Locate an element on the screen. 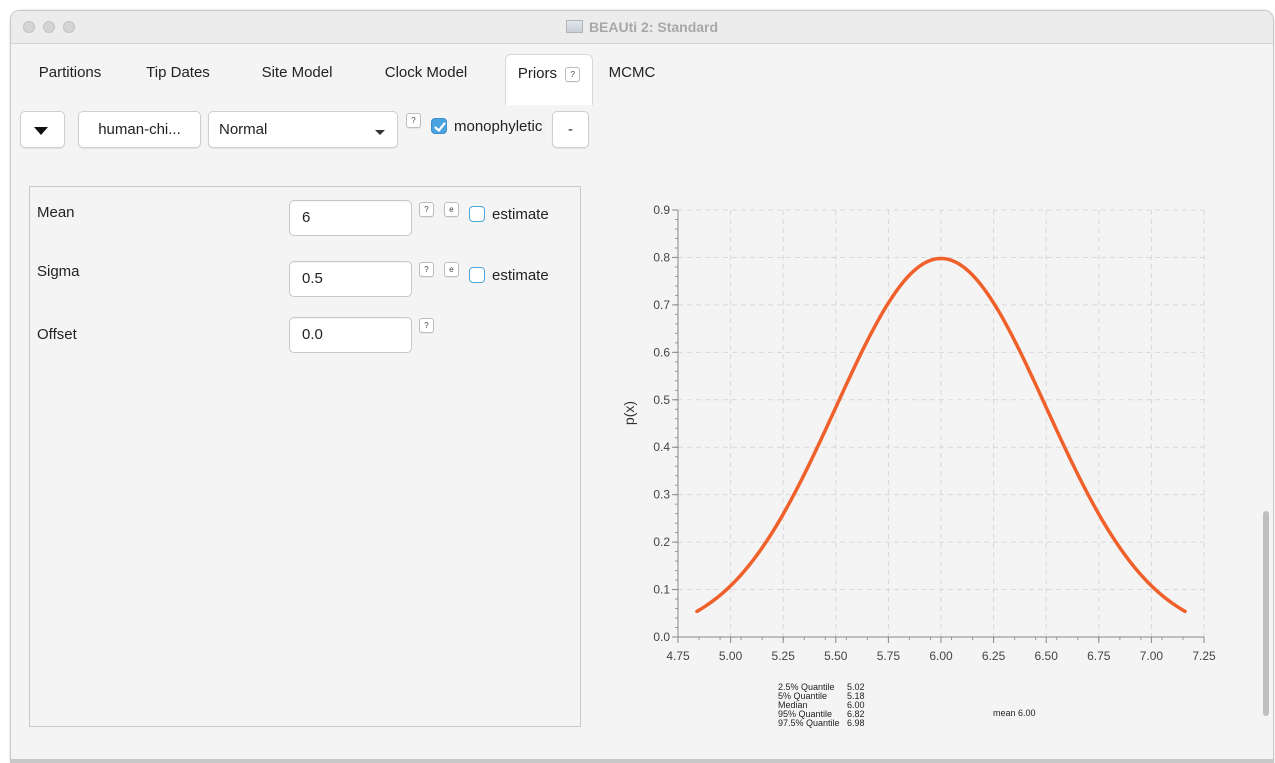  title-bar: BEAUti 2: Standard is located at coordinates (642, 27).